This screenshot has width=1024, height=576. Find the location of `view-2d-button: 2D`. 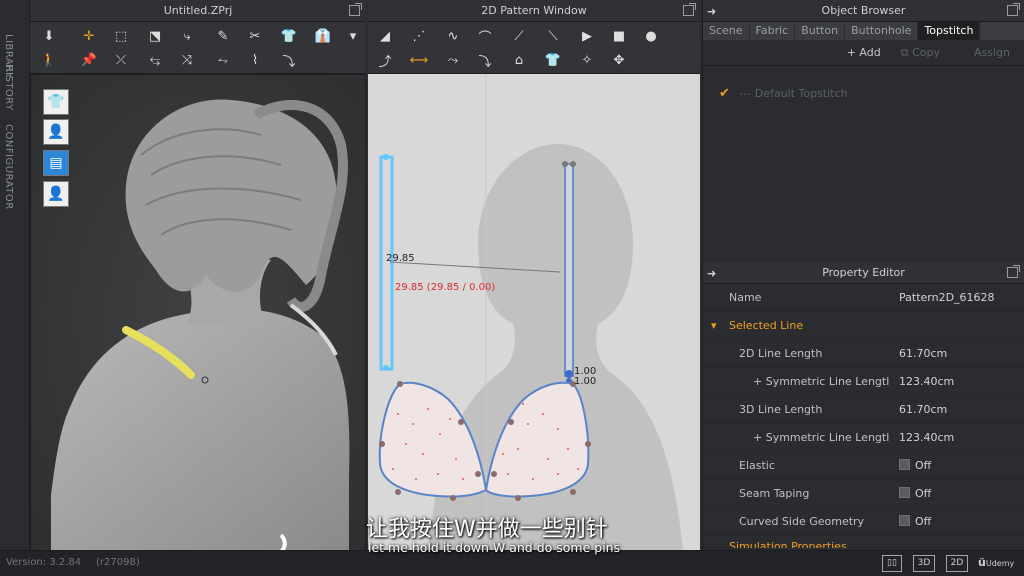

view-2d-button: 2D is located at coordinates (957, 563).